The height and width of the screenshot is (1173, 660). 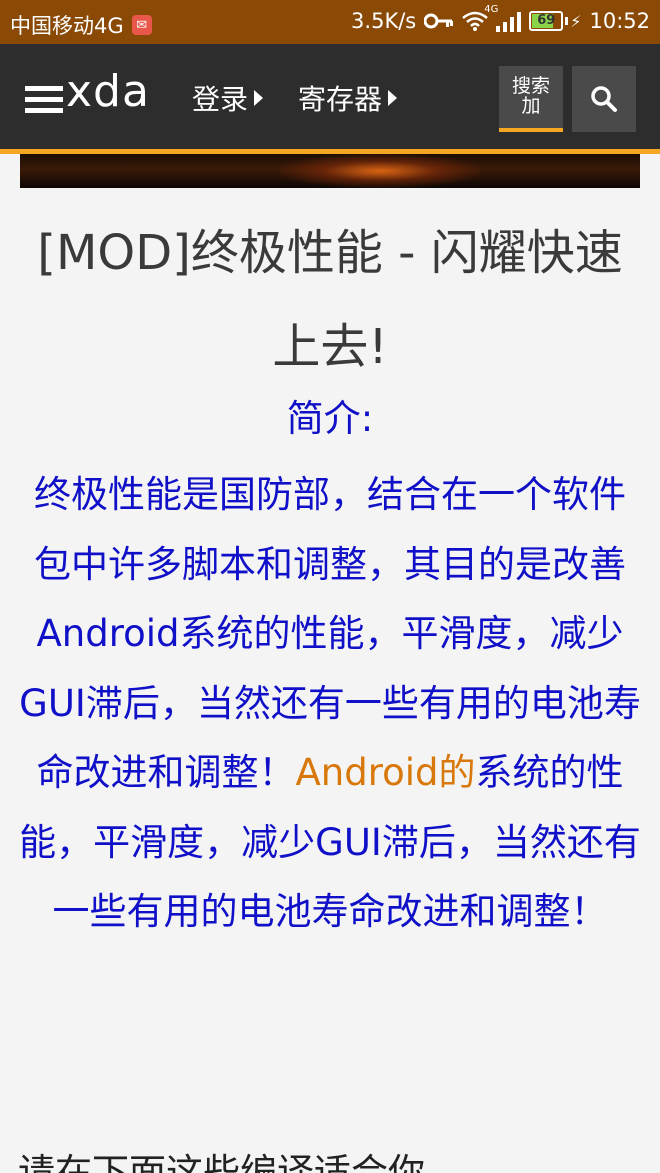 I want to click on search-add-button: 搜索 加, so click(x=531, y=99).